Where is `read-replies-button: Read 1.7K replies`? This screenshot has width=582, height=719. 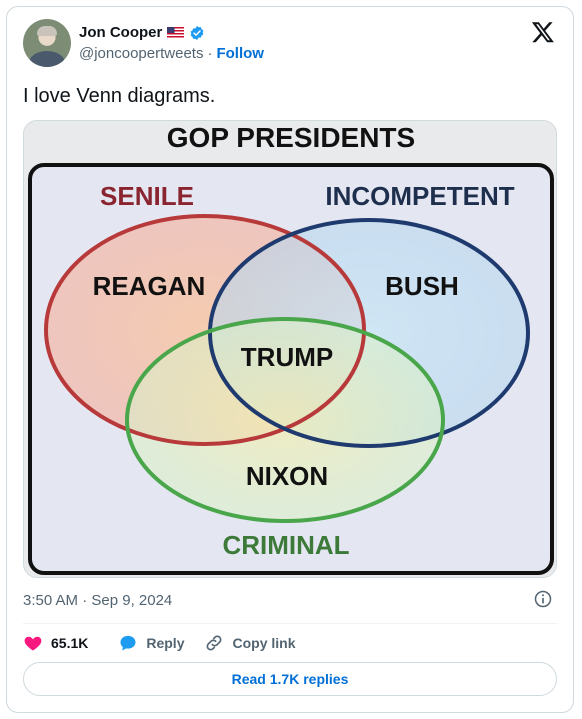 read-replies-button: Read 1.7K replies is located at coordinates (290, 679).